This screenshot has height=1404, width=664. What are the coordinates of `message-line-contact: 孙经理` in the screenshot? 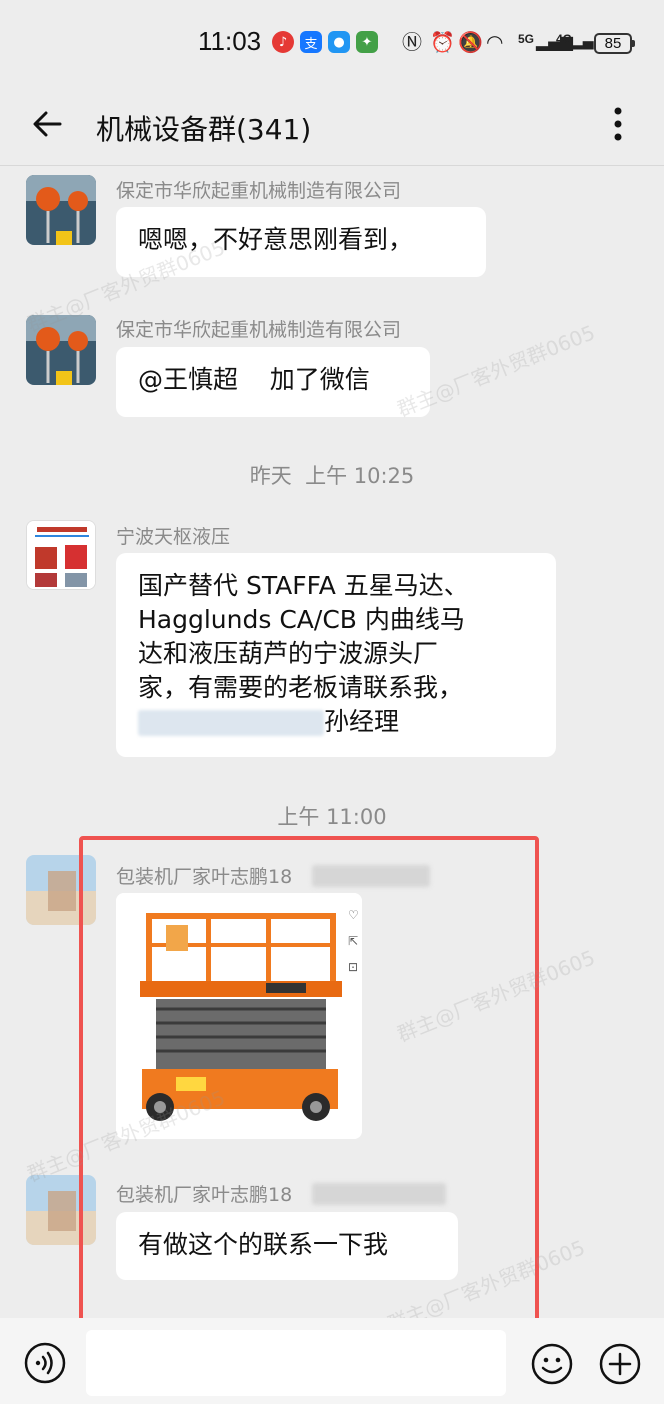 It's located at (336, 722).